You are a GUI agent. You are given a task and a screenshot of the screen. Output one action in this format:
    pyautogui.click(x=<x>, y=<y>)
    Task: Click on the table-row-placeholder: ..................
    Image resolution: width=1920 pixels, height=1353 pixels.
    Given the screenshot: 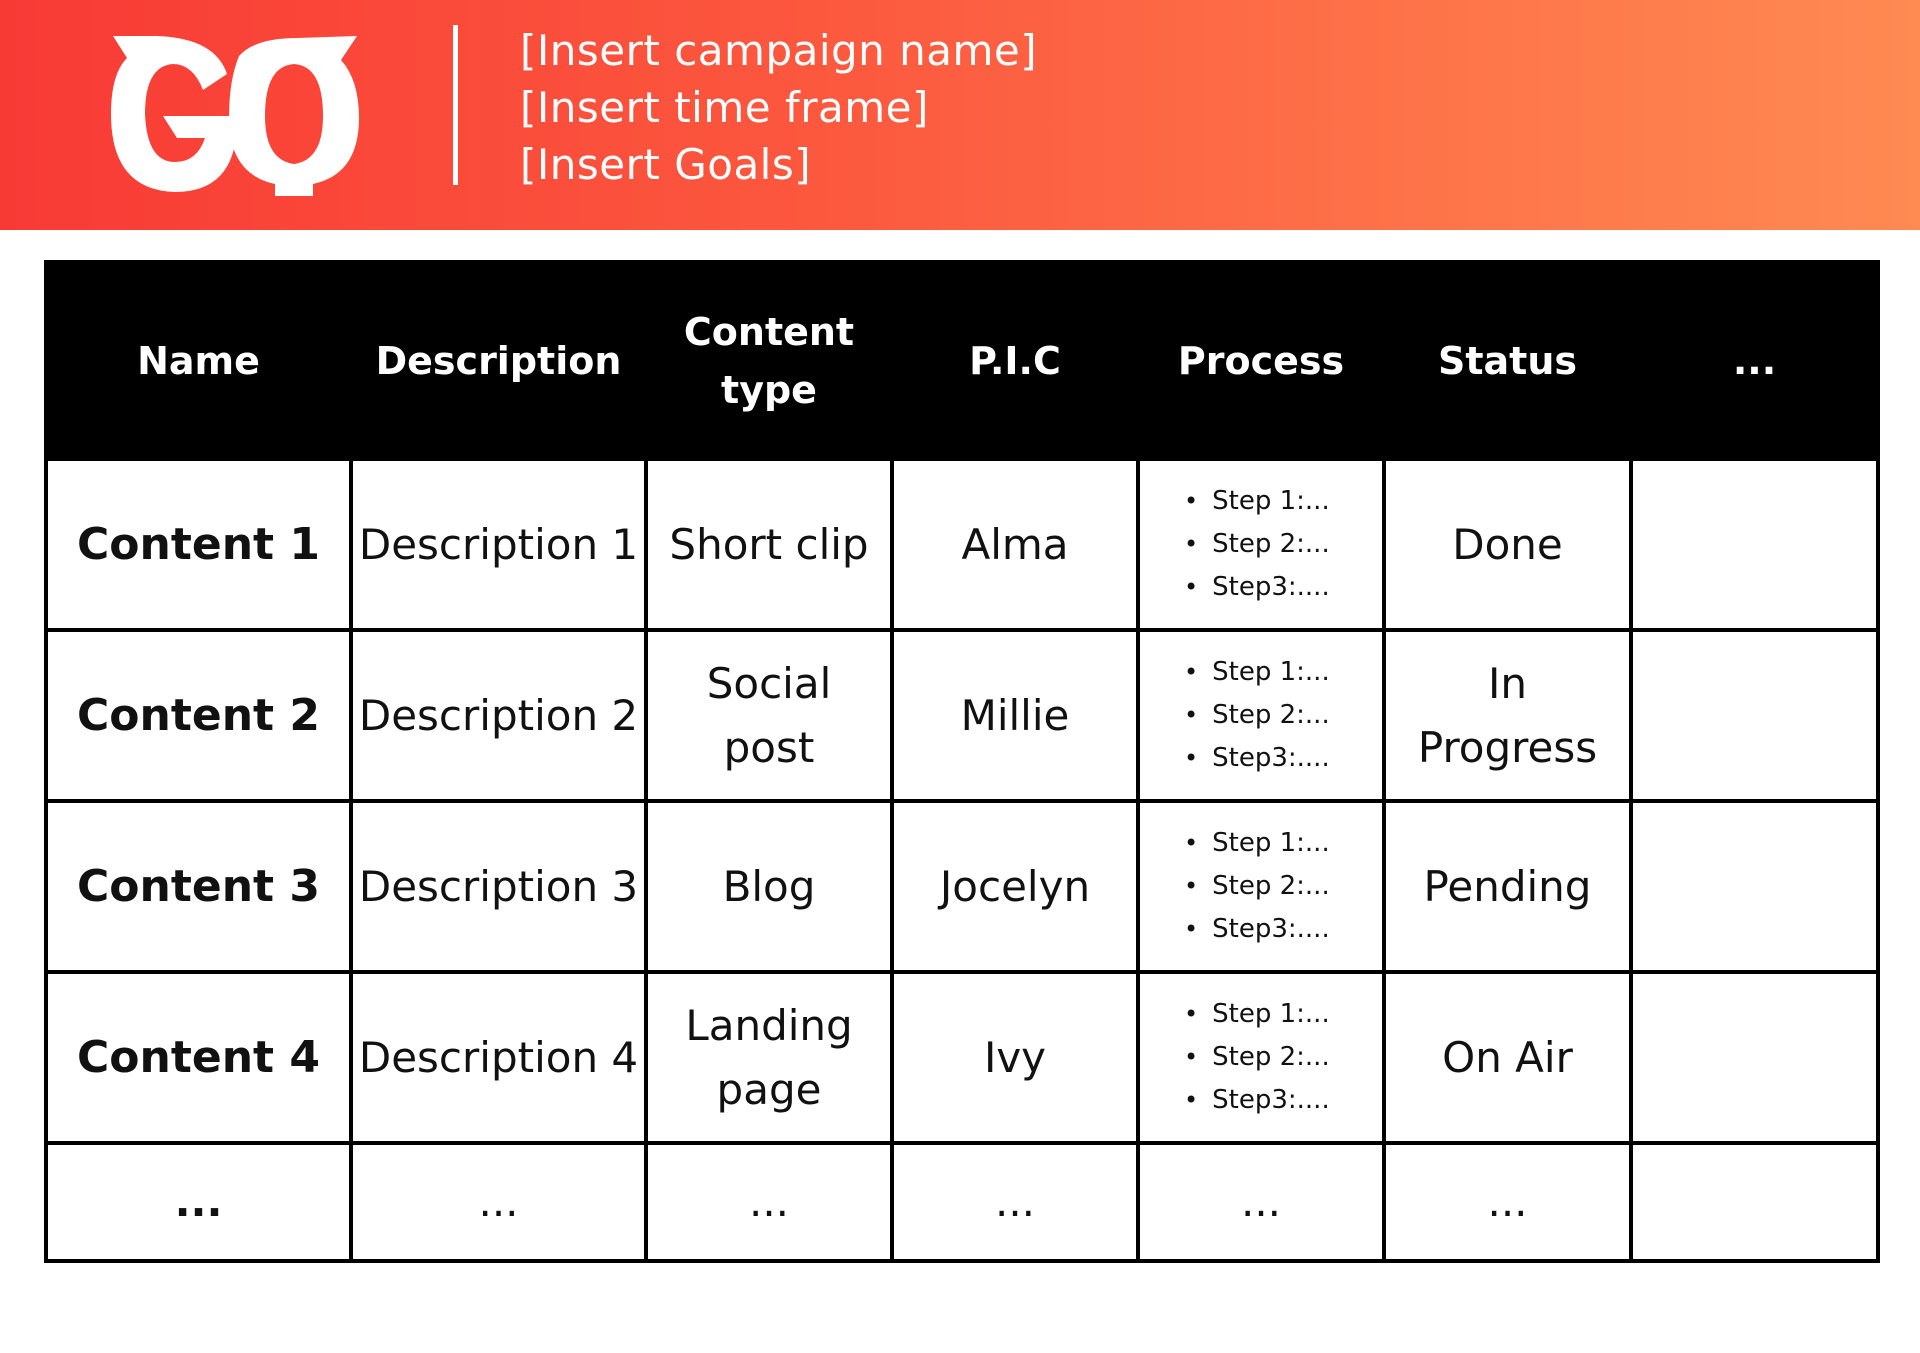 What is the action you would take?
    pyautogui.click(x=962, y=1202)
    